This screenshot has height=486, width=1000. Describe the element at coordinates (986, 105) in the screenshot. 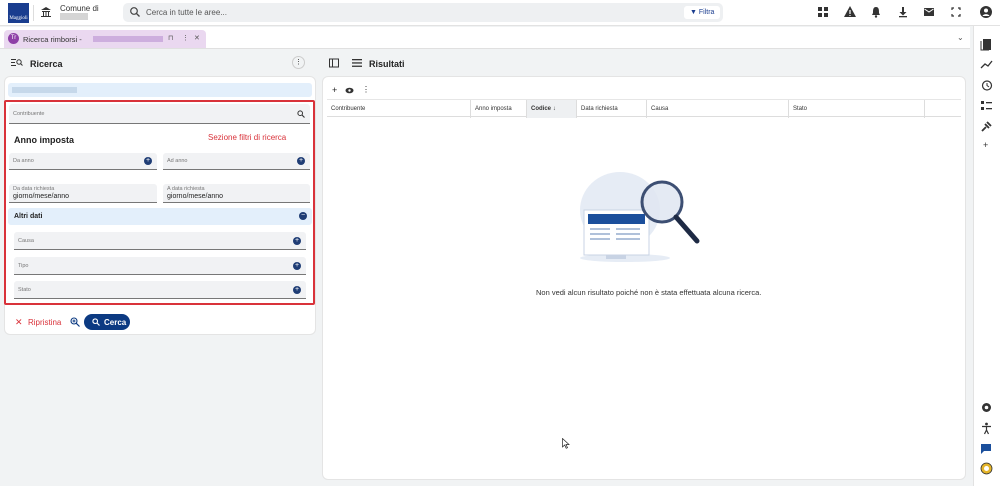

I see `checklist-icon` at that location.